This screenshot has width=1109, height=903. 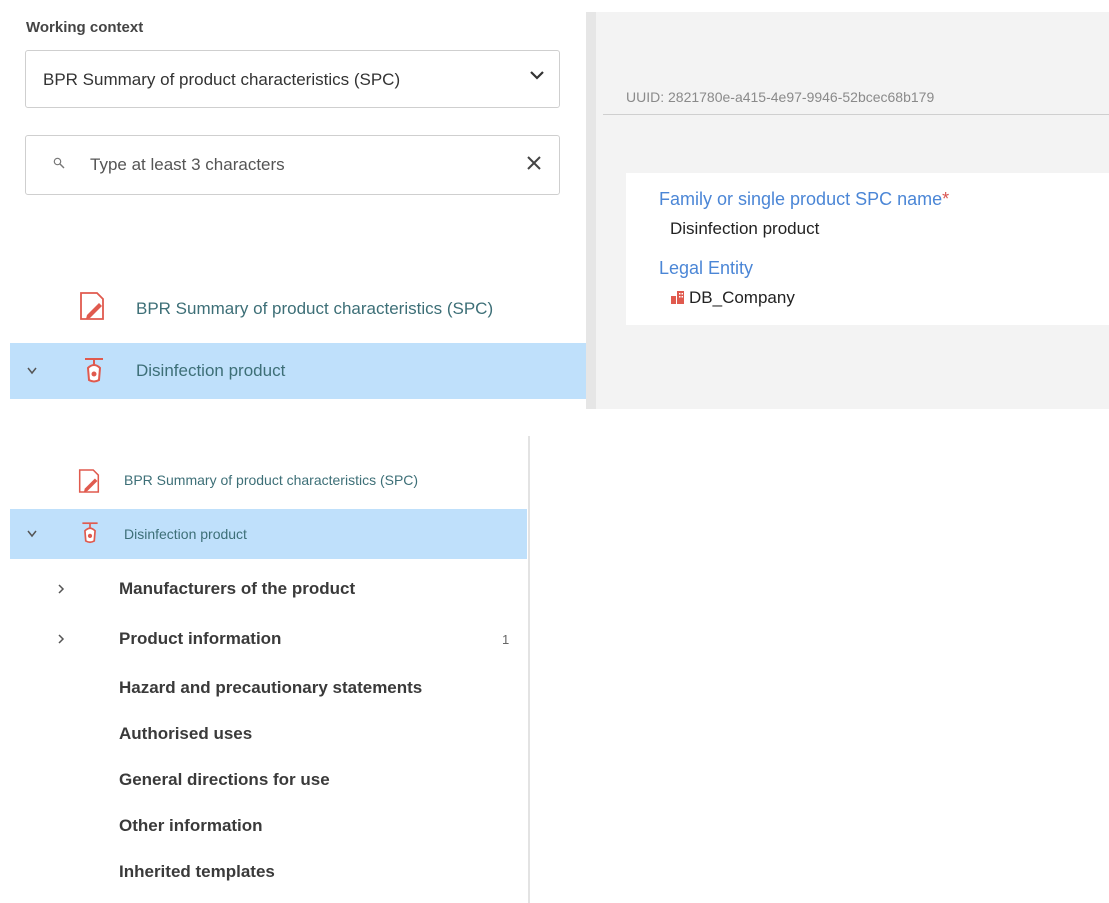 I want to click on working-context-label: Working context, so click(x=85, y=27).